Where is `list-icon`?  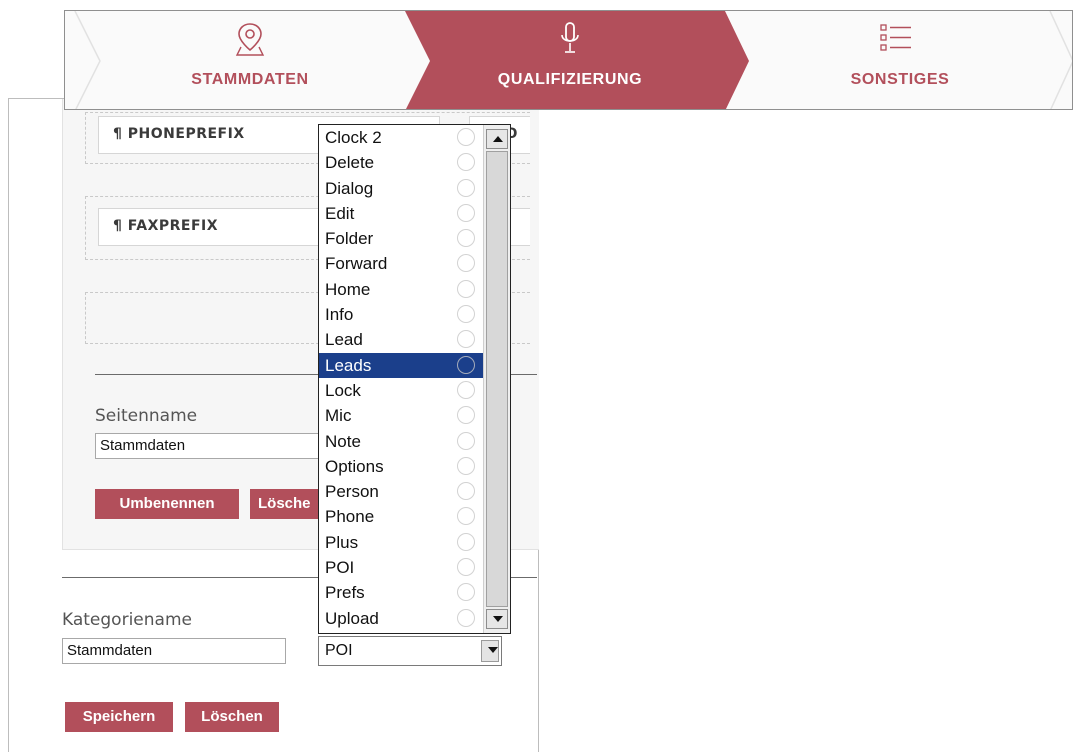 list-icon is located at coordinates (895, 37).